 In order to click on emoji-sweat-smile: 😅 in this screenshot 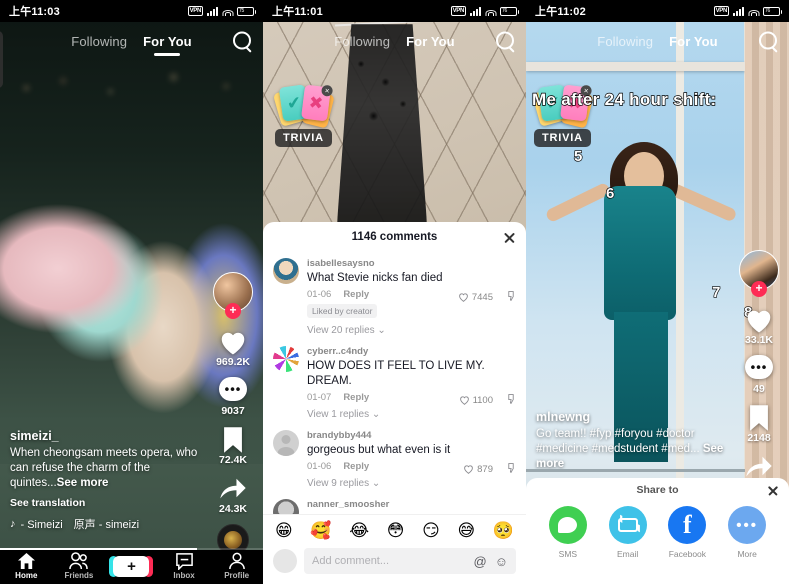, I will do `click(466, 530)`.